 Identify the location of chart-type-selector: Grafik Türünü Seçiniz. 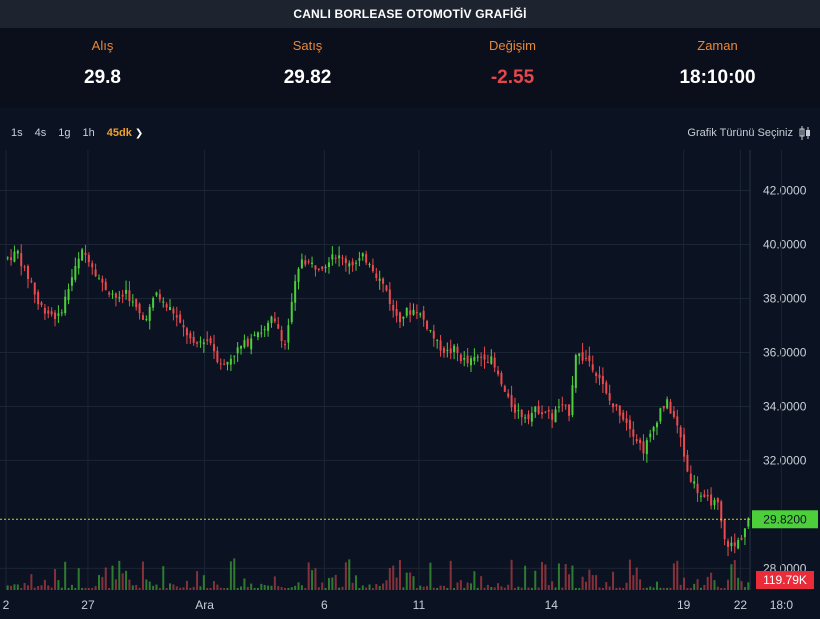
(749, 133).